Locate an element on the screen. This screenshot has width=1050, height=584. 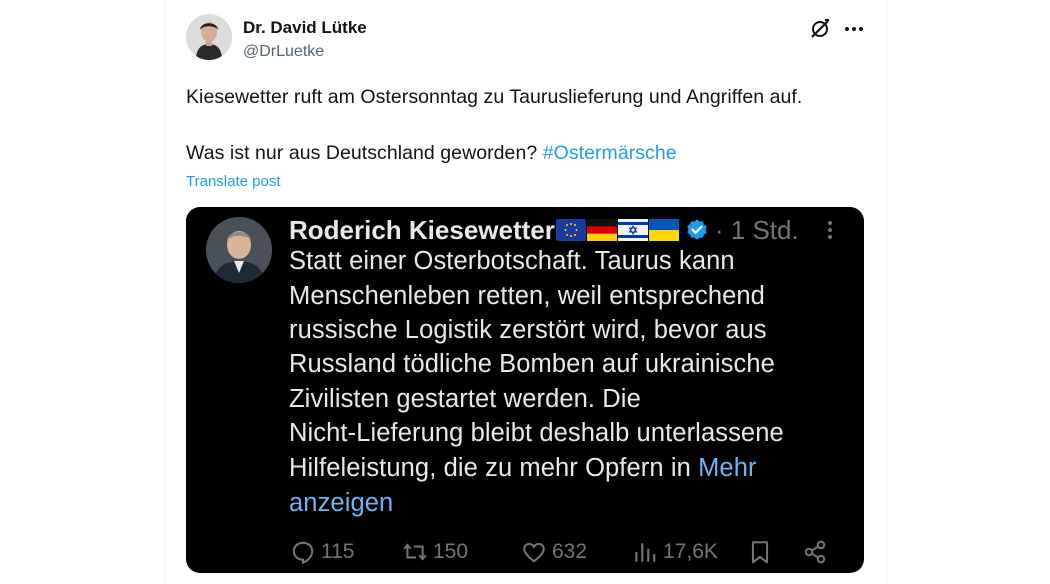
repost-count: 150 is located at coordinates (451, 551).